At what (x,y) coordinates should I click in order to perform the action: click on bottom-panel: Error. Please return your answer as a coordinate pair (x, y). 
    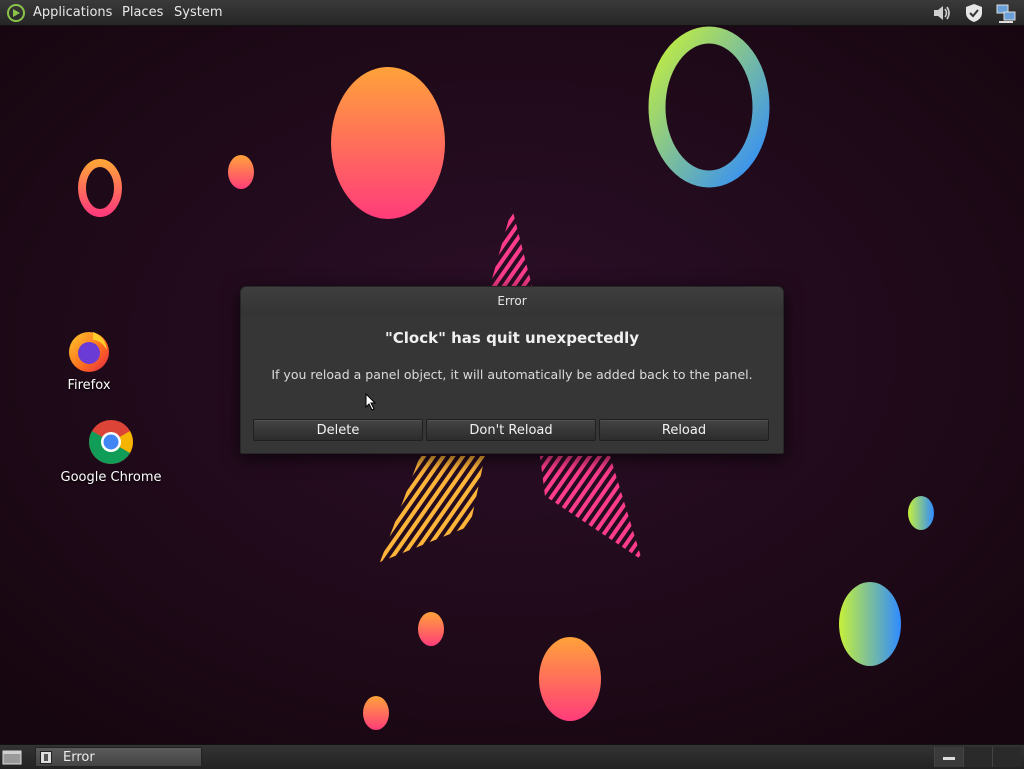
    Looking at the image, I should click on (512, 756).